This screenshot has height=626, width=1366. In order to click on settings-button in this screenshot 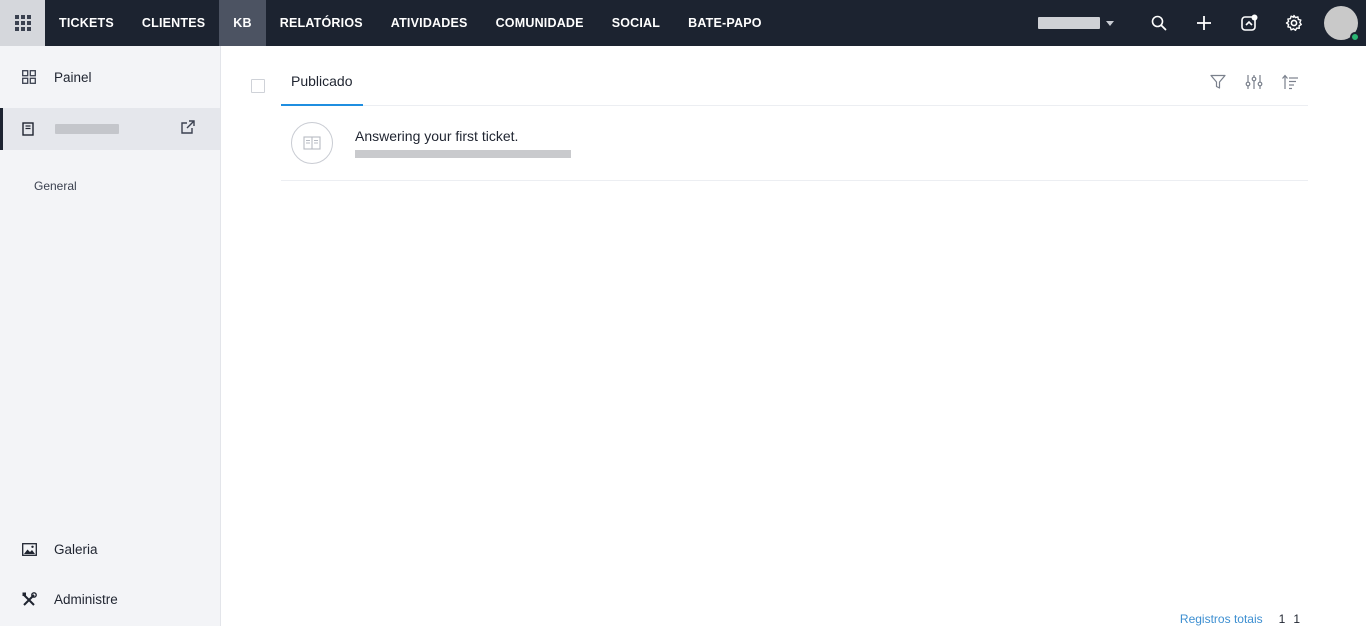, I will do `click(1293, 23)`.